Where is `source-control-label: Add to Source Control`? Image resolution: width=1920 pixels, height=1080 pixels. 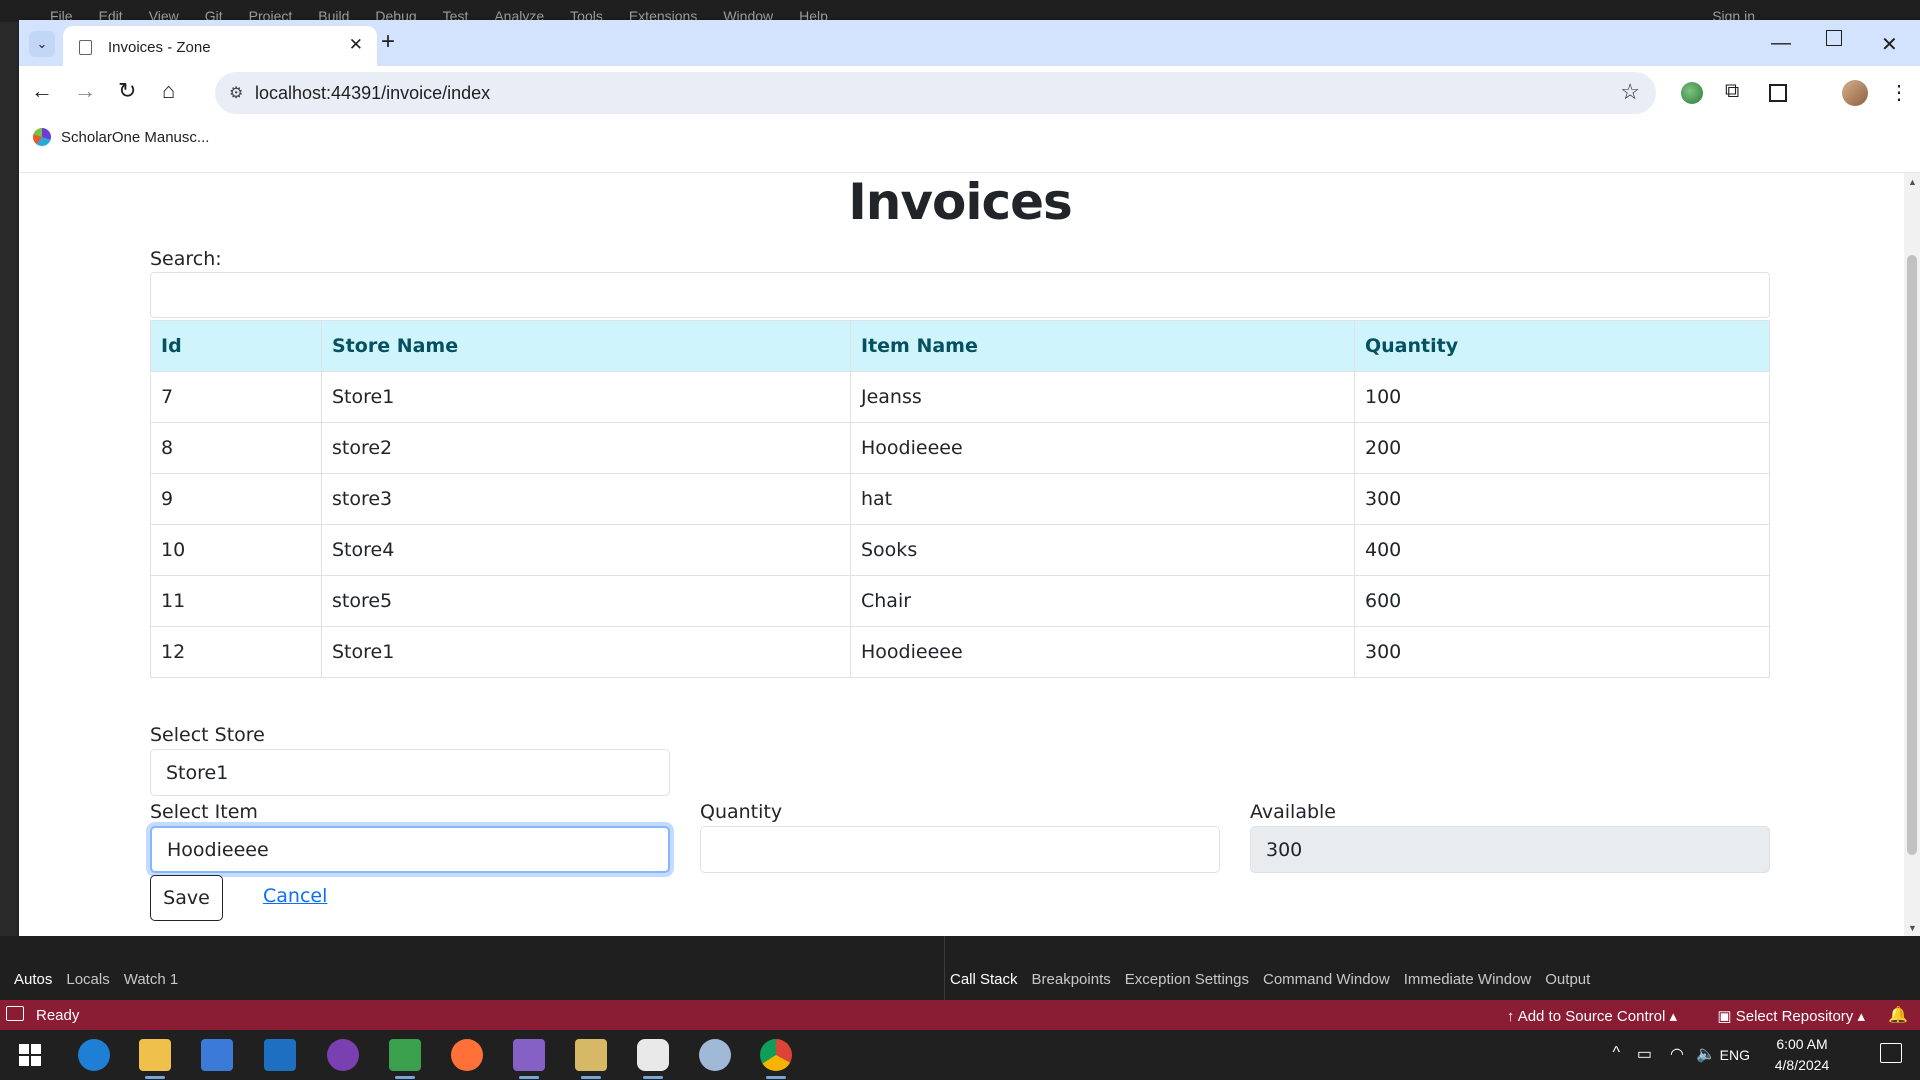 source-control-label: Add to Source Control is located at coordinates (1591, 1016).